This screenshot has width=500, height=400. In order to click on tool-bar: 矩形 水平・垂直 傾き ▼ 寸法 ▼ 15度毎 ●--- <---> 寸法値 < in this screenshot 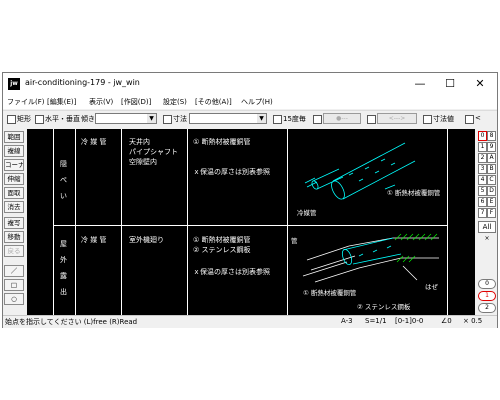, I will do `click(250, 118)`.